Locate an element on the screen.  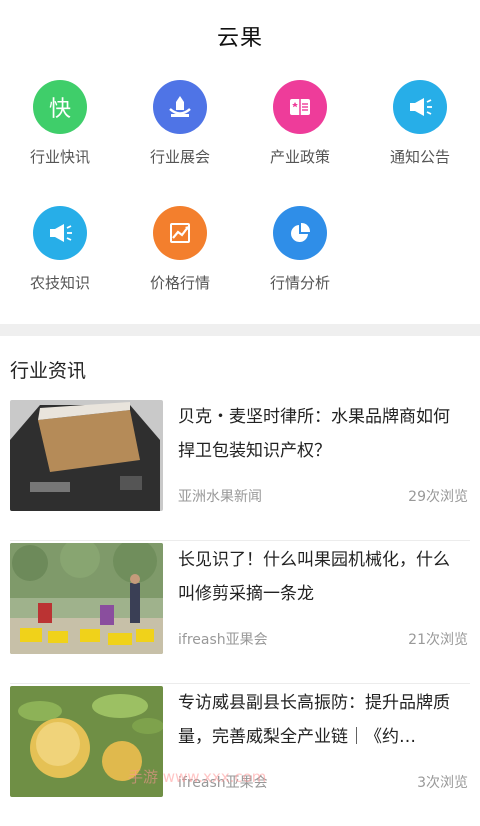
category-price: 价格行情 is located at coordinates (180, 265).